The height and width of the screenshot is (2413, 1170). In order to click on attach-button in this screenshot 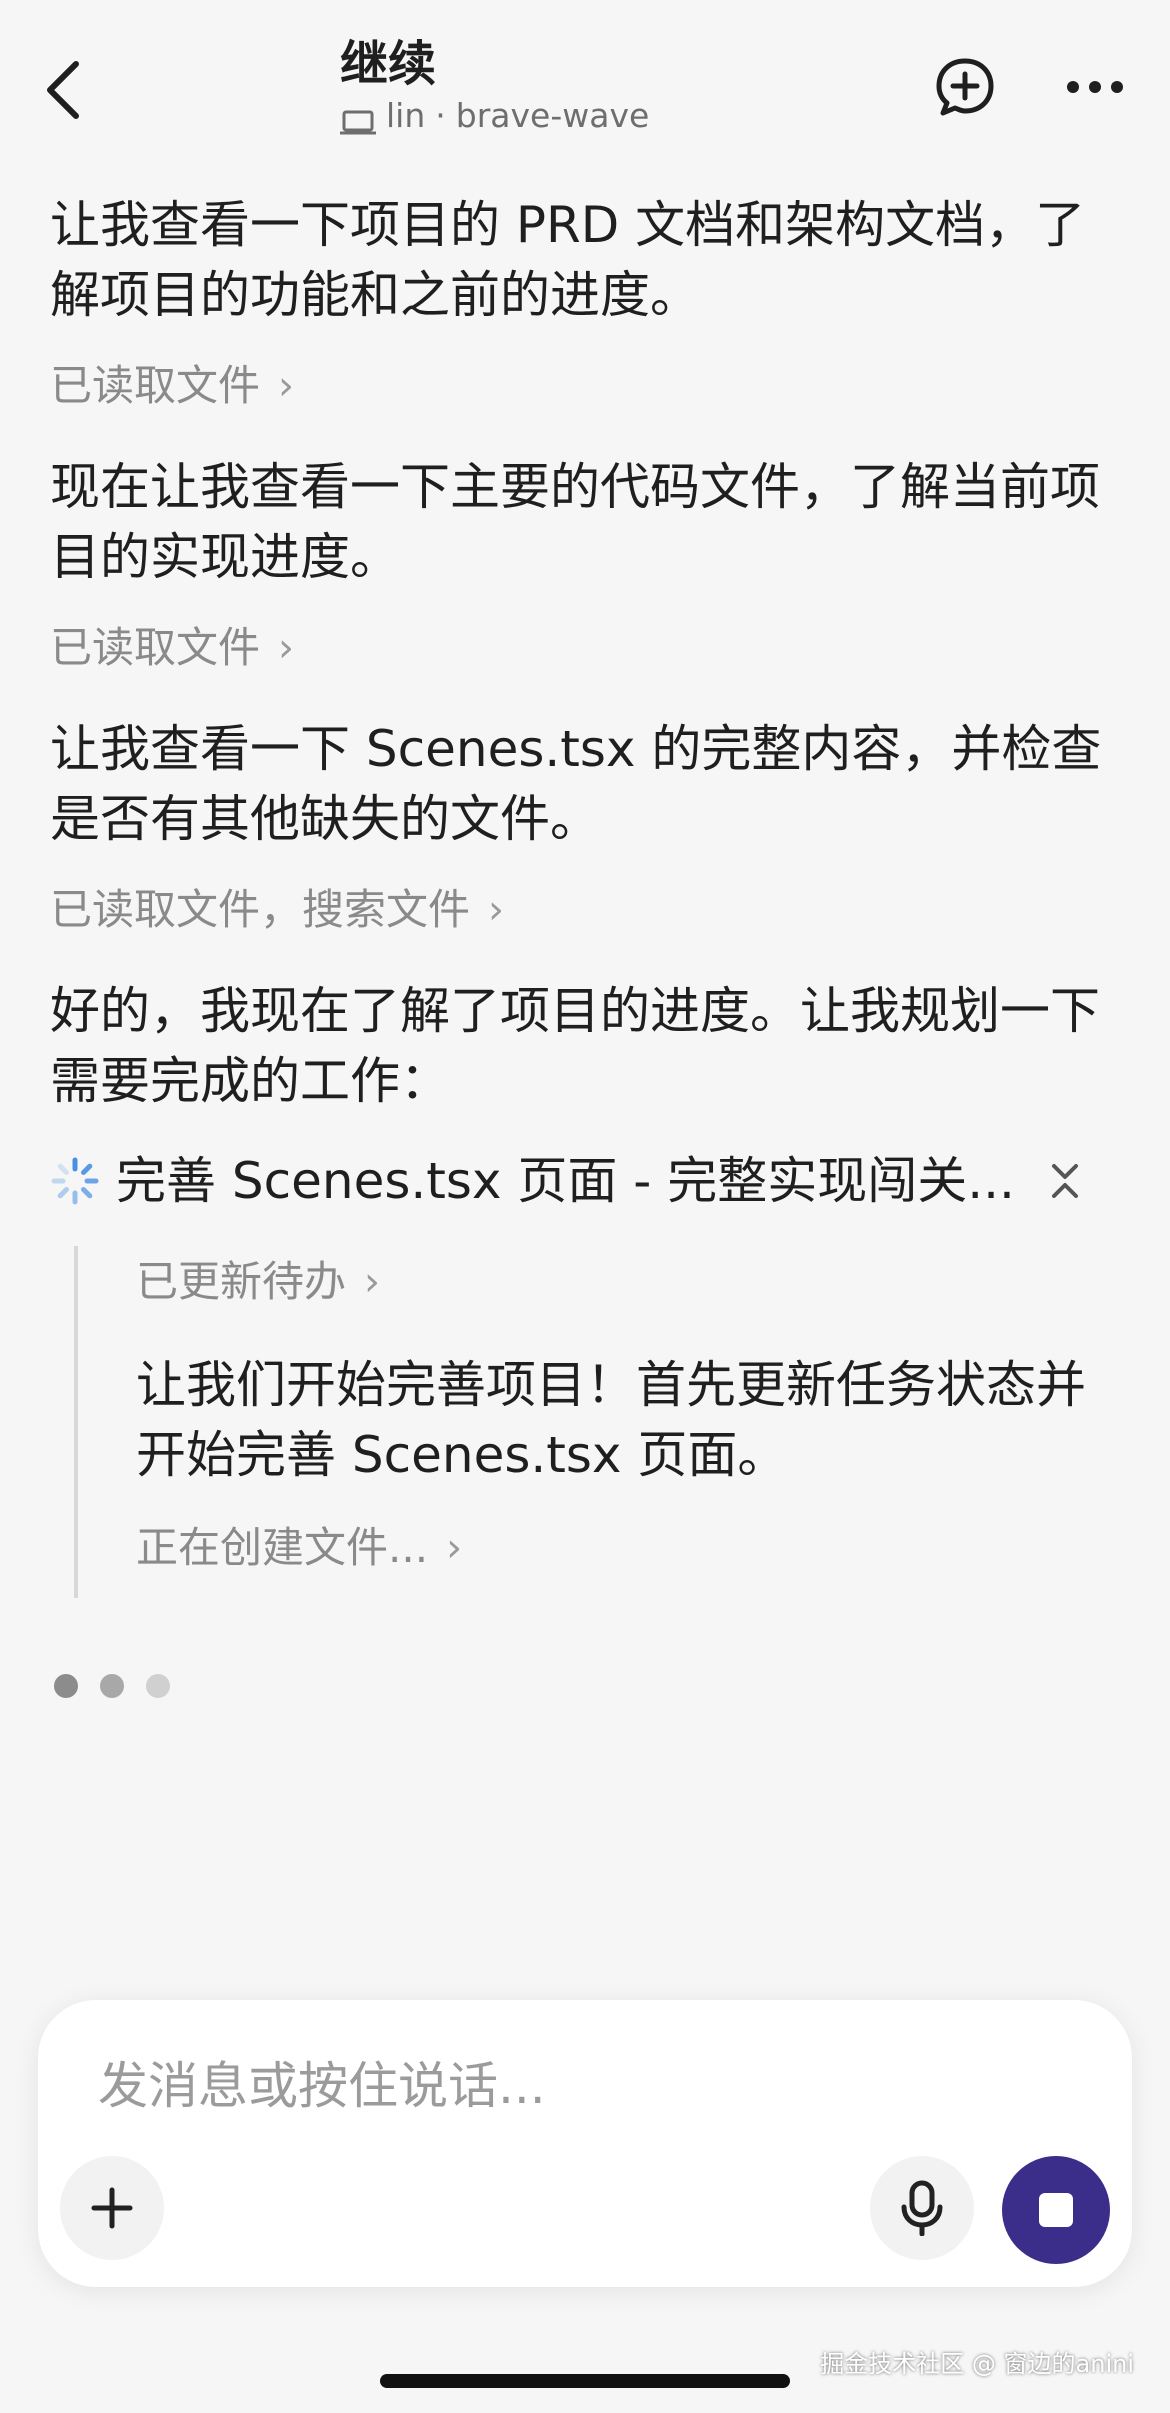, I will do `click(112, 2208)`.